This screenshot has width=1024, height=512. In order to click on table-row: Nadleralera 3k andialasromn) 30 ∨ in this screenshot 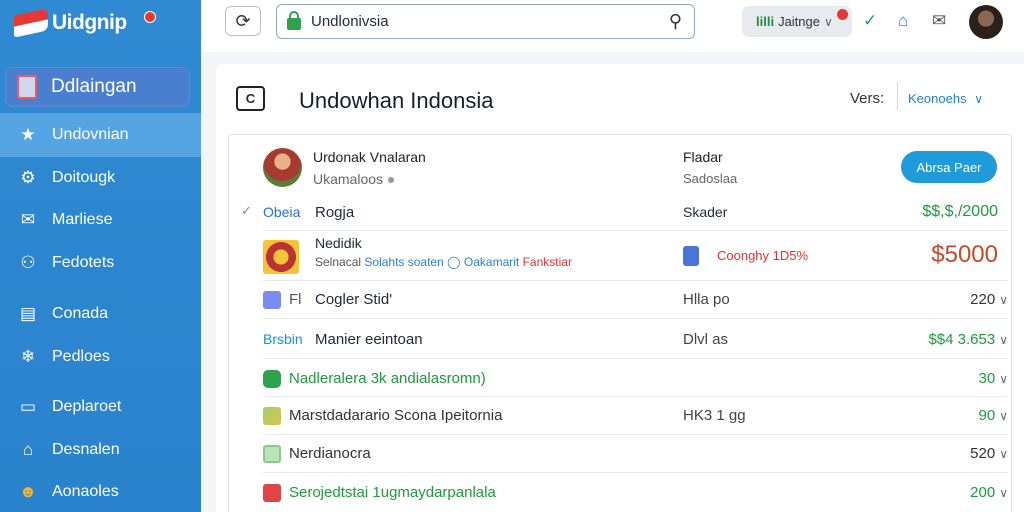, I will do `click(635, 378)`.